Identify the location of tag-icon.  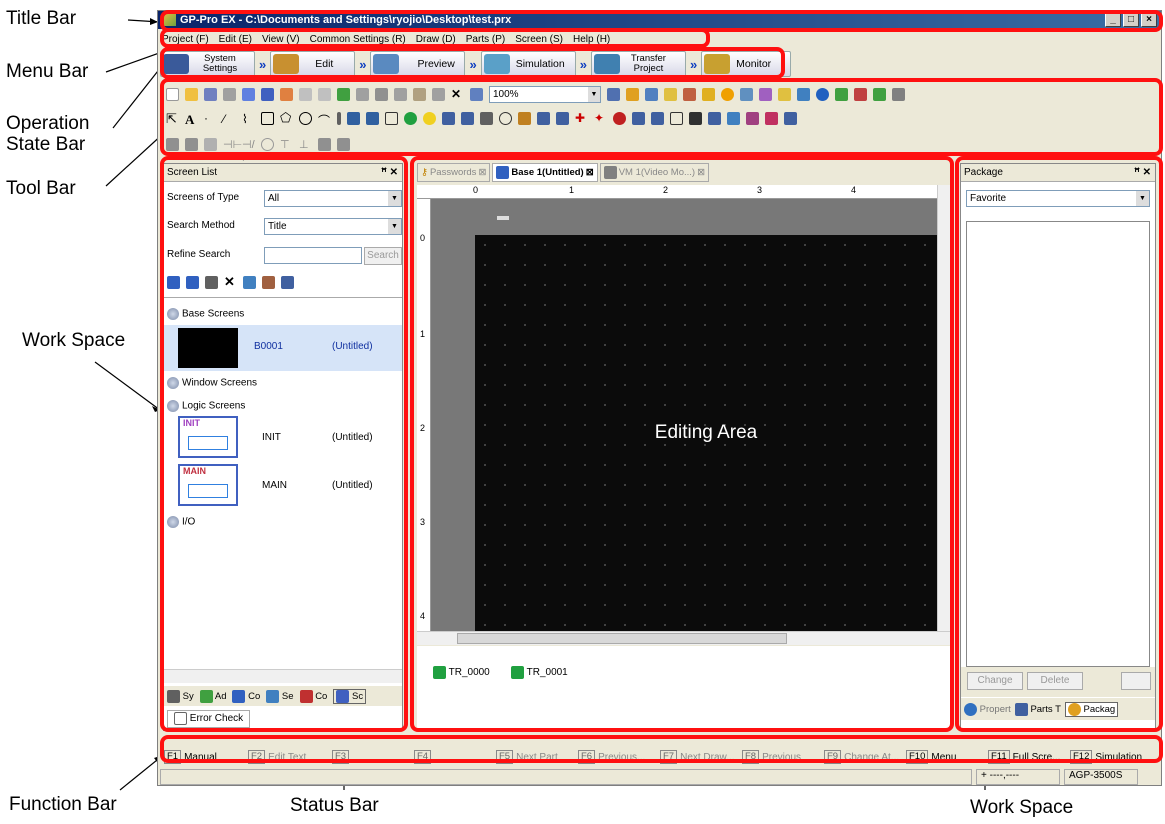
(689, 94).